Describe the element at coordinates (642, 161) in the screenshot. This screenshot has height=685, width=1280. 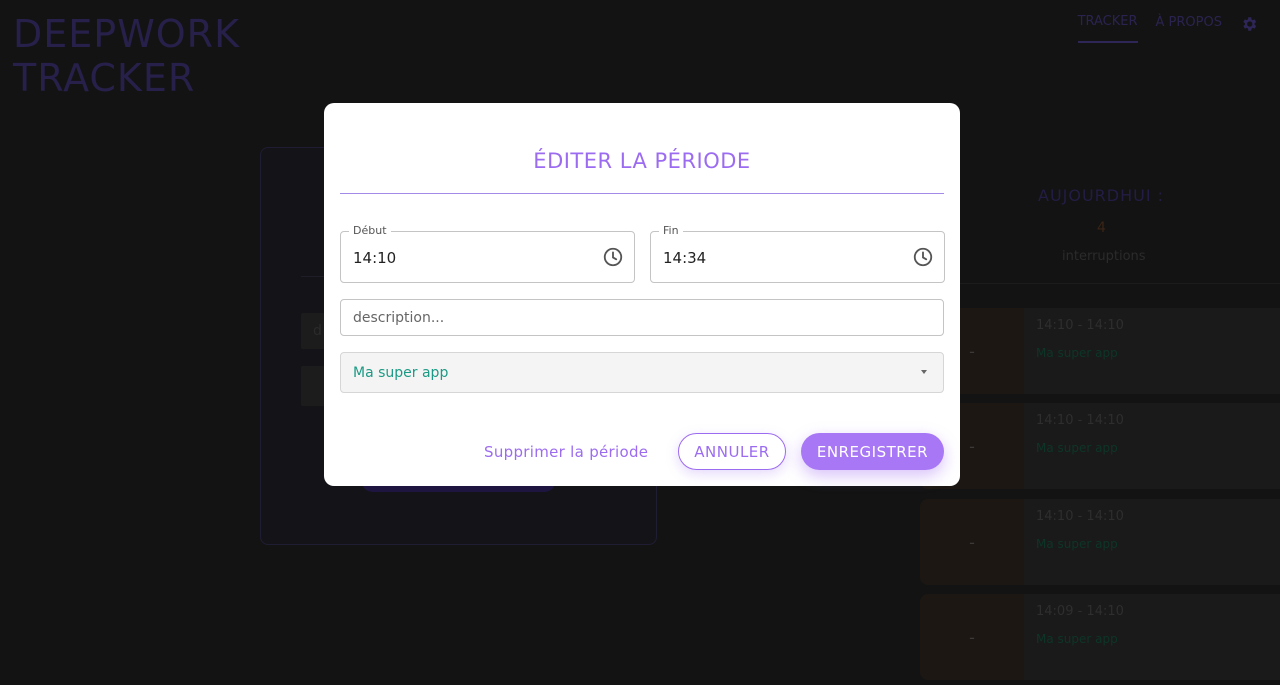
I see `dialog-title: ÉDITER LA PÉRIODE` at that location.